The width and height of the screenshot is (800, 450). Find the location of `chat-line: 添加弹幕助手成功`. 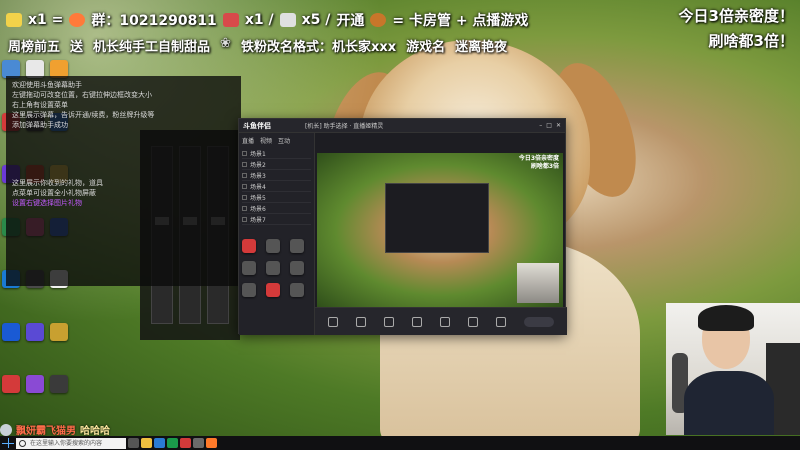

chat-line: 添加弹幕助手成功 is located at coordinates (40, 125).